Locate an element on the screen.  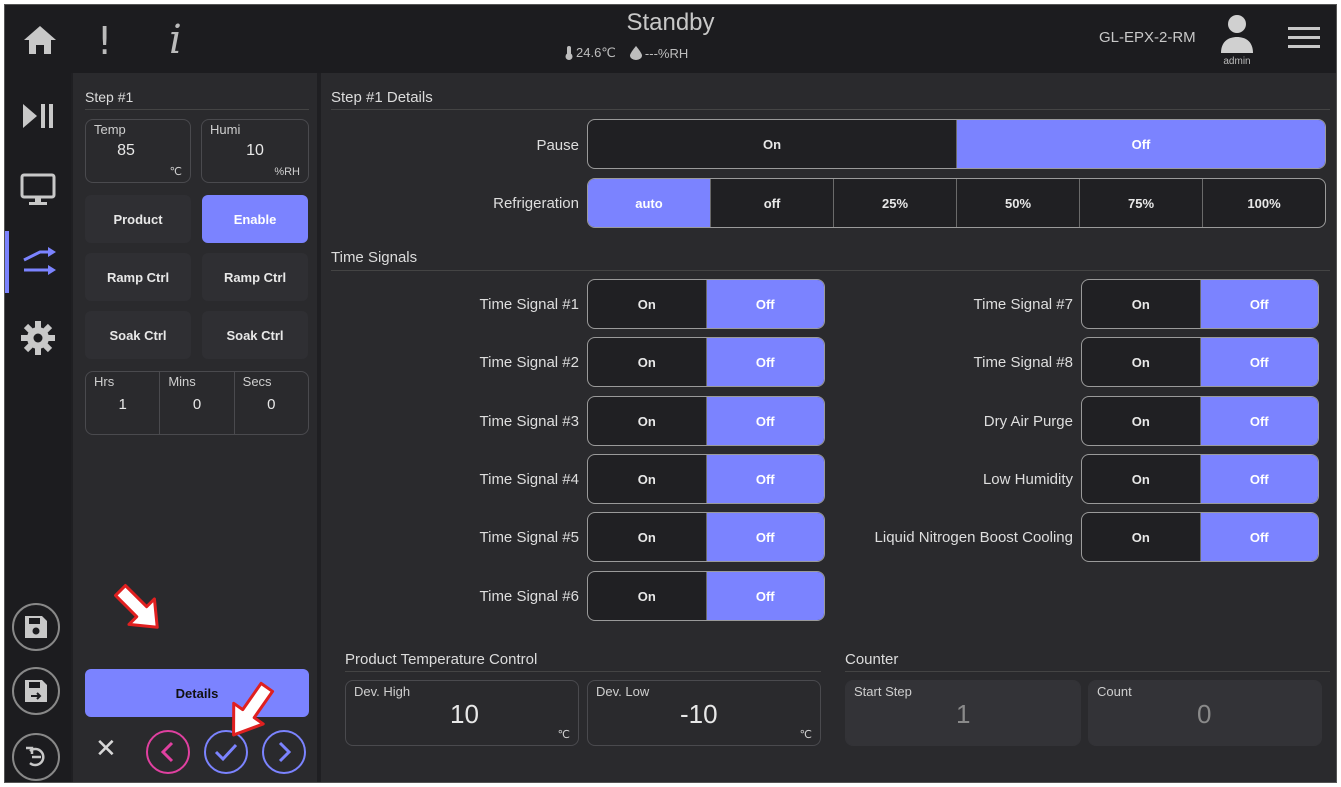
arrow-to-confirm-icon is located at coordinates (253, 709).